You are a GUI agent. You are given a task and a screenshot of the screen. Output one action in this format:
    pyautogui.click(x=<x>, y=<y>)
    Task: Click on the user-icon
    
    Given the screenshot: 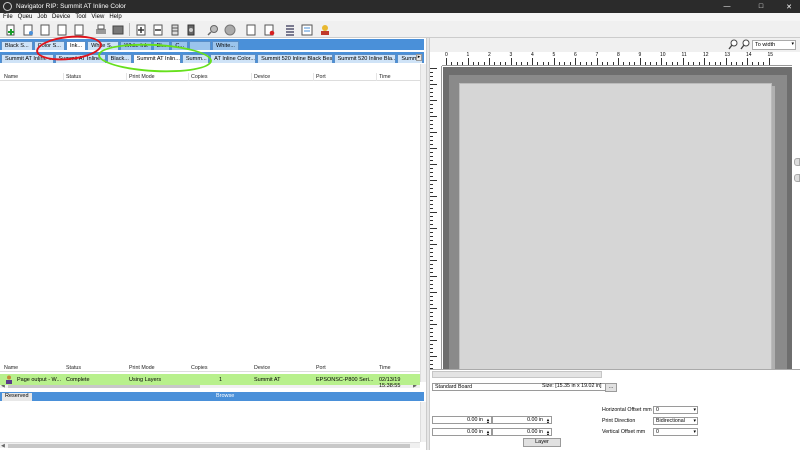 What is the action you would take?
    pyautogui.click(x=324, y=29)
    